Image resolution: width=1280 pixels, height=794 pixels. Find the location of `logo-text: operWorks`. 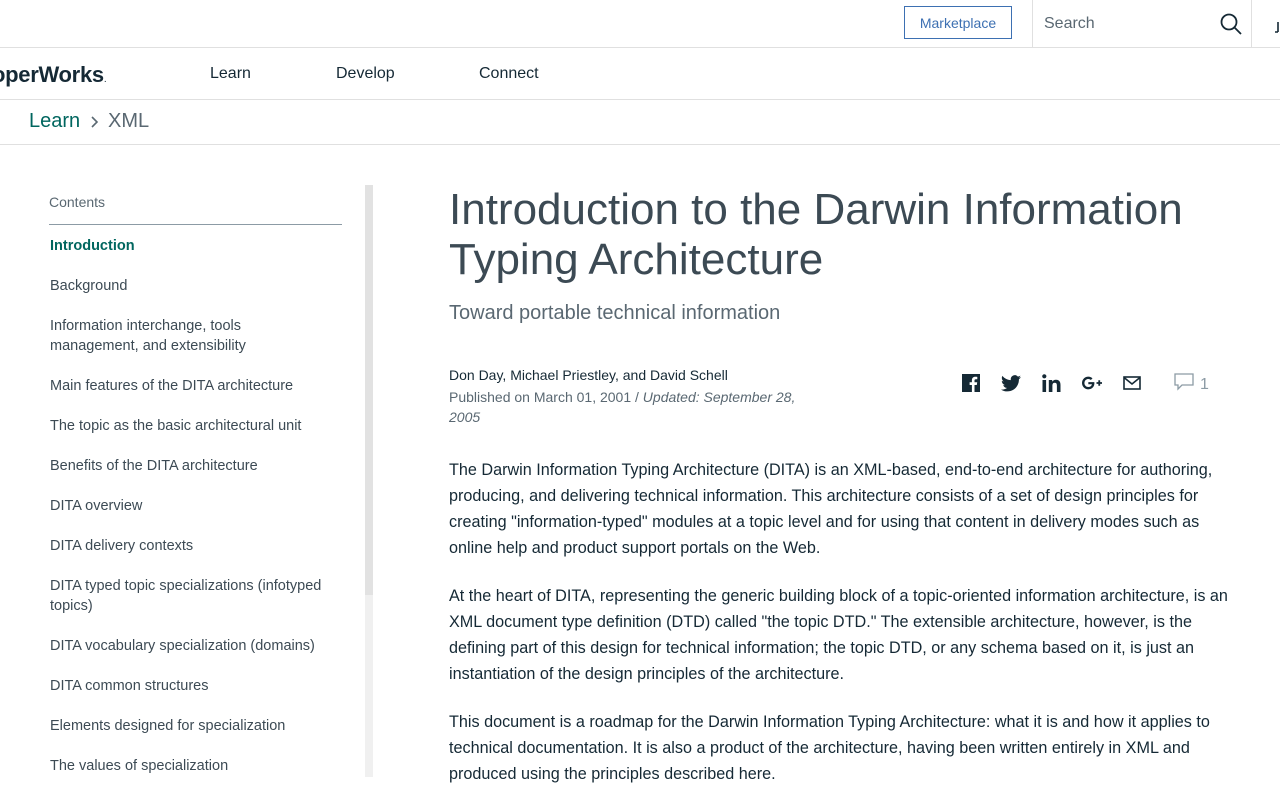

logo-text: operWorks is located at coordinates (52, 74).